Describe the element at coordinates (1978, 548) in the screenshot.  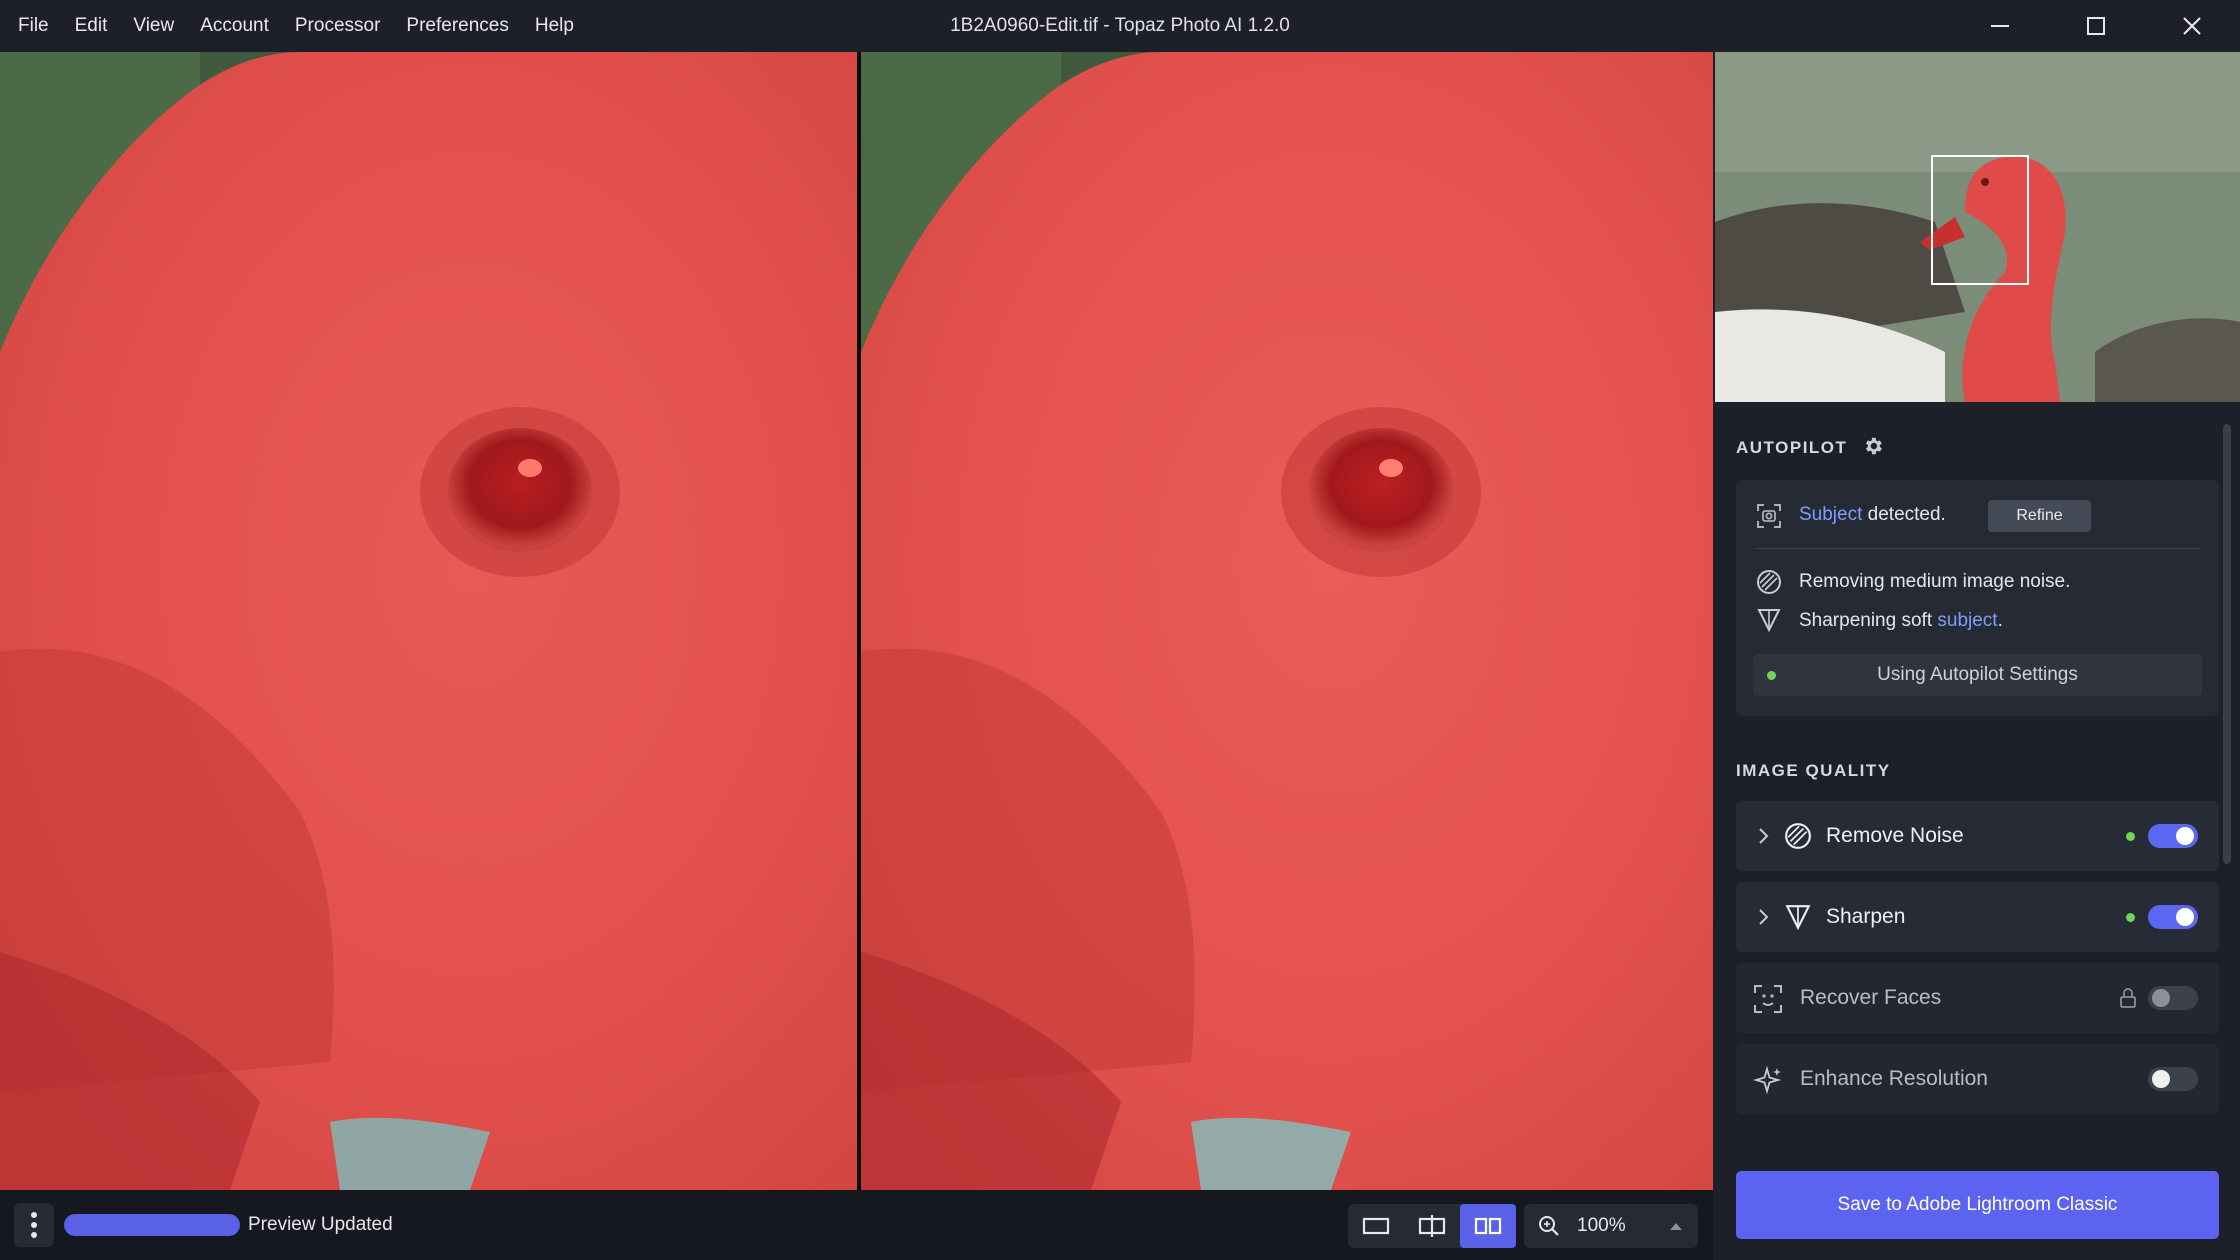
I see `separator` at that location.